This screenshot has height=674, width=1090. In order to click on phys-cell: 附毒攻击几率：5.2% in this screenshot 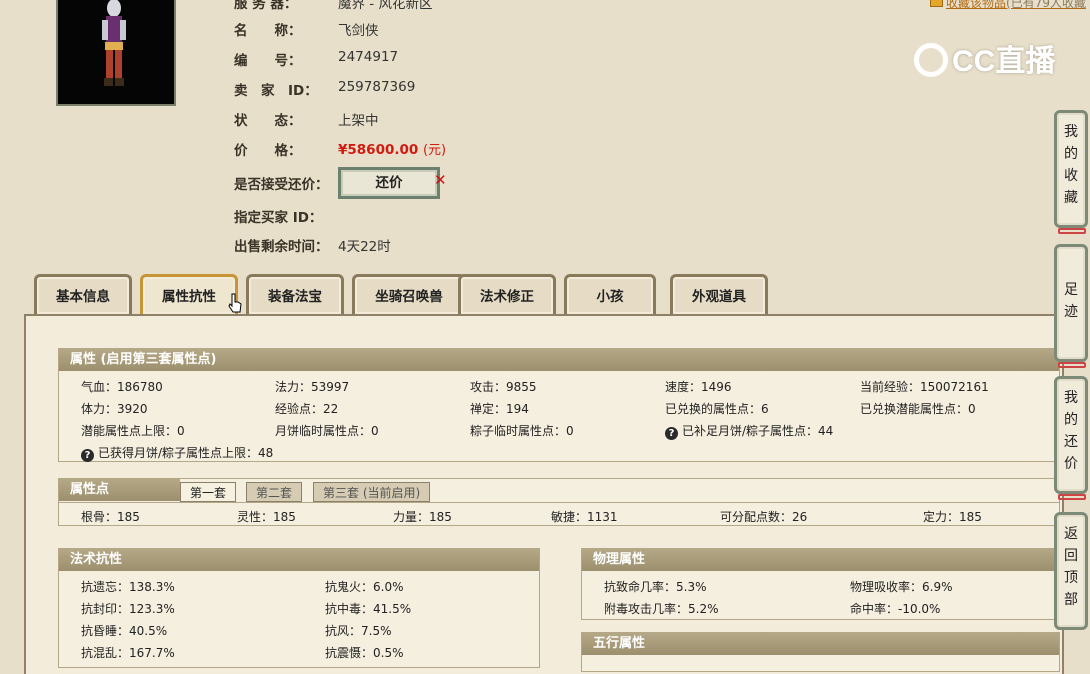, I will do `click(661, 609)`.